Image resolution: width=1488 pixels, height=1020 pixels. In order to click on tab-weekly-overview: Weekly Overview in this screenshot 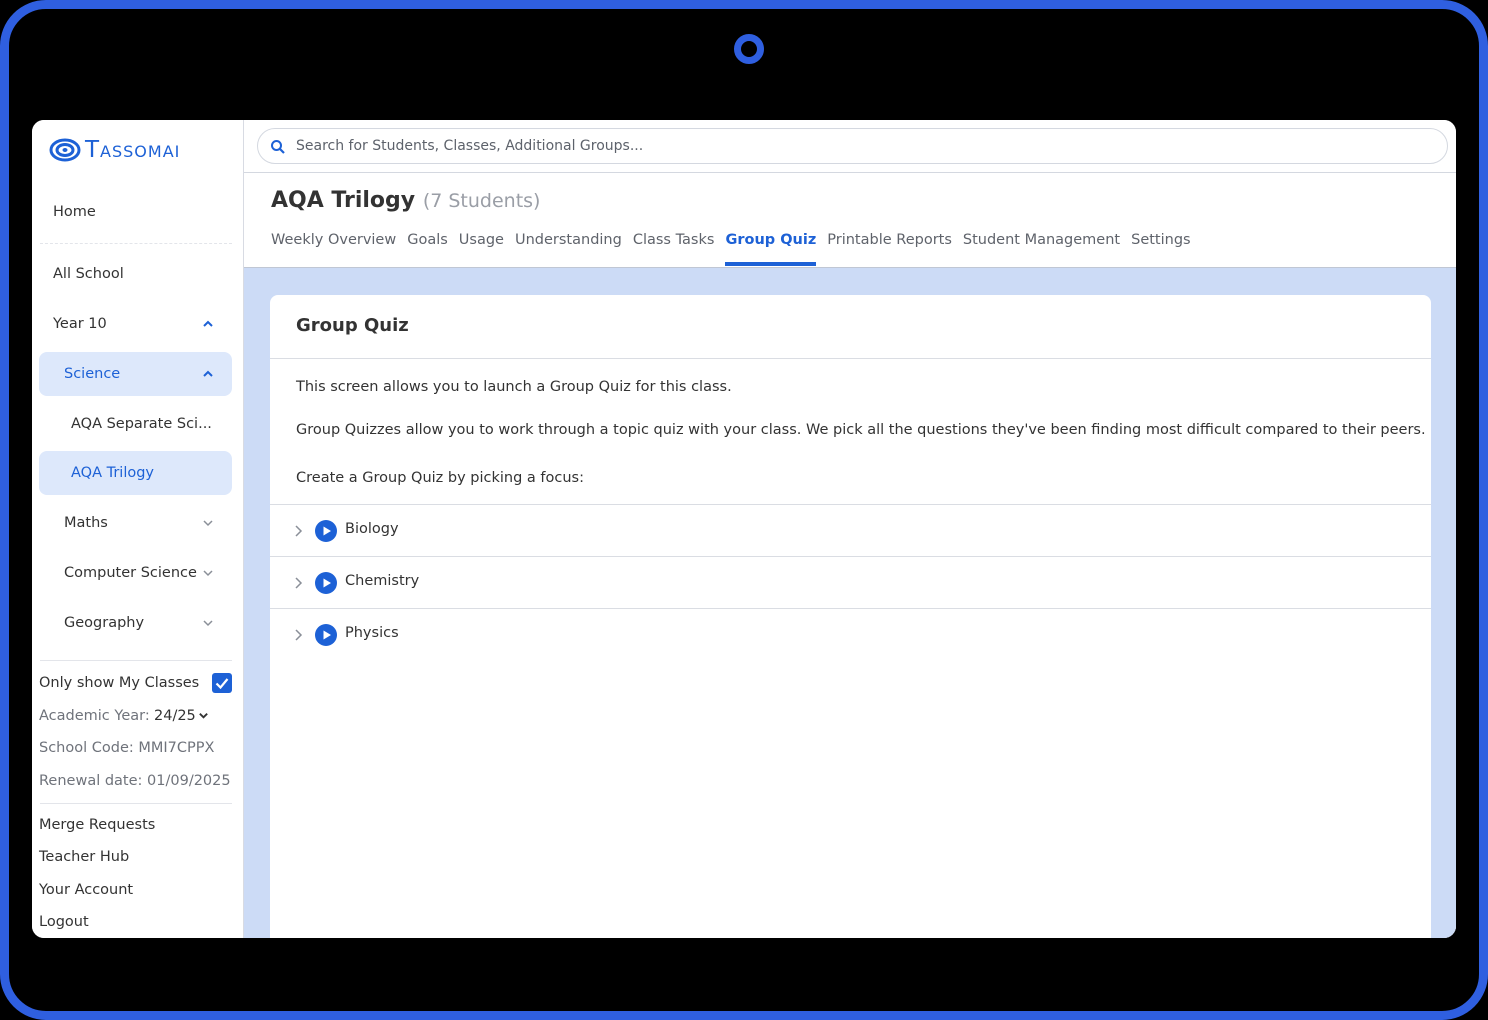, I will do `click(333, 250)`.